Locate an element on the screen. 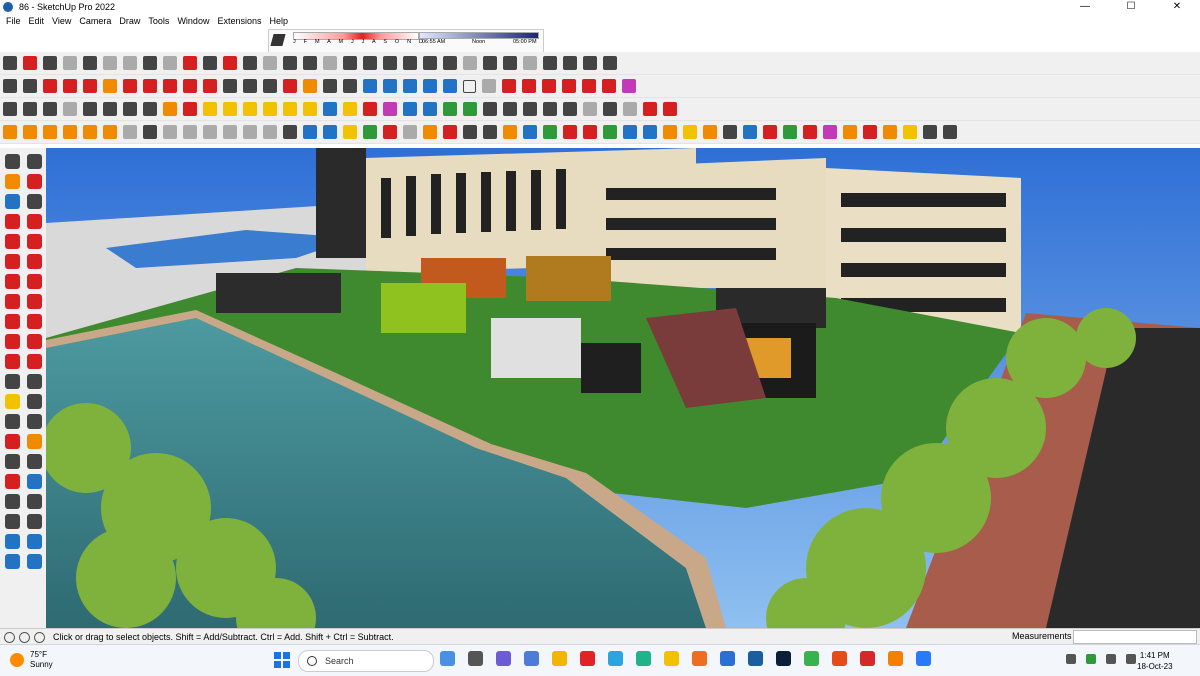 This screenshot has width=1200, height=676. circle-grid-icon is located at coordinates (250, 132).